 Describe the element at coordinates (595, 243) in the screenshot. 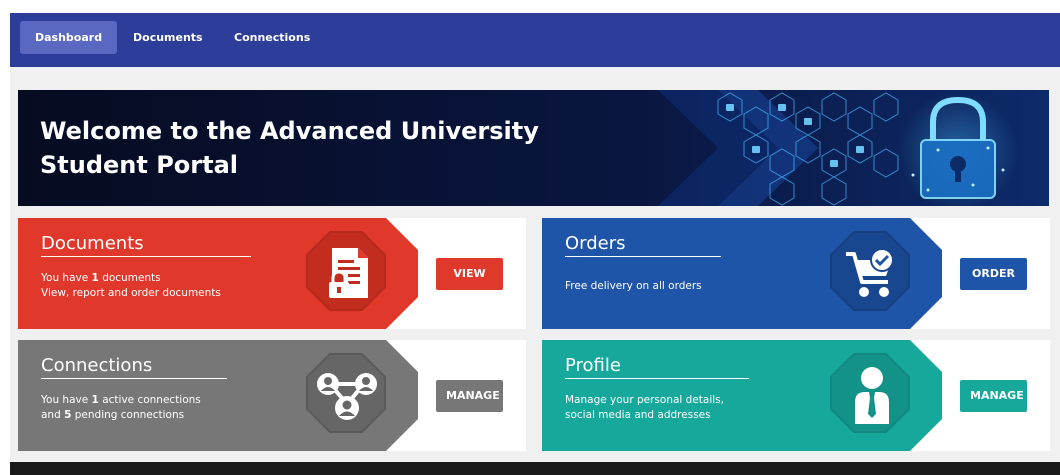

I see `orders-title: Orders` at that location.